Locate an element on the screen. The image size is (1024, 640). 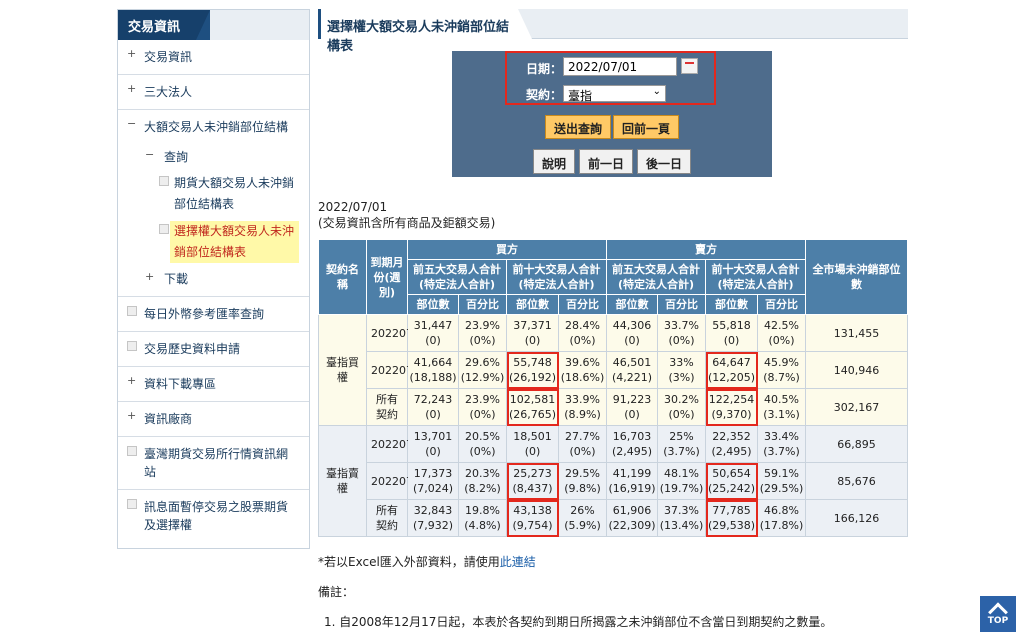
date-info: 2022/07/01 (交易資訊含所有商品及鉅額交易) is located at coordinates (406, 215).